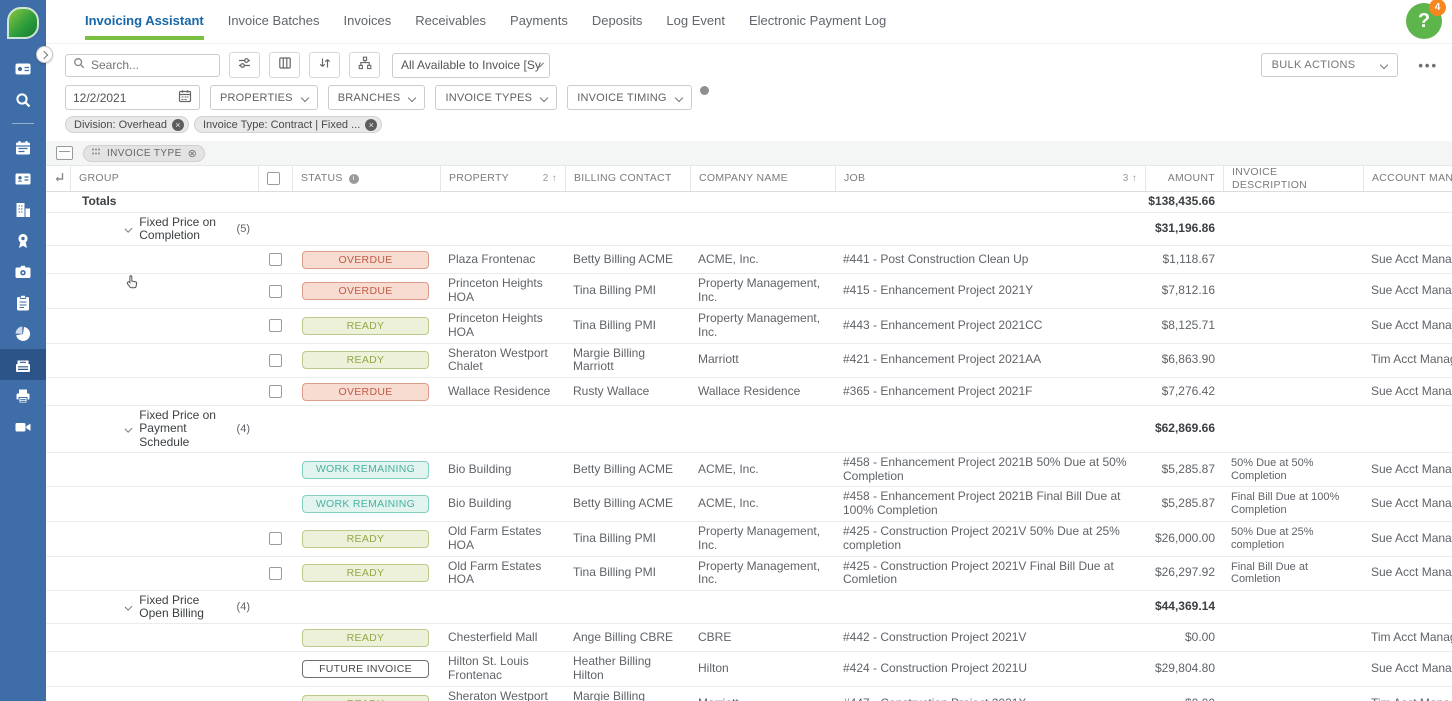 The height and width of the screenshot is (701, 1452). What do you see at coordinates (1411, 258) in the screenshot?
I see `cell-account-manager: Sue Acct Manager` at bounding box center [1411, 258].